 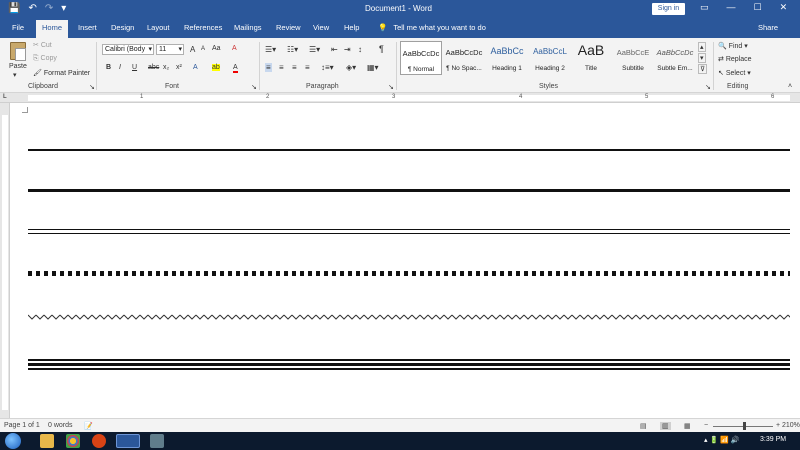 What do you see at coordinates (743, 7) in the screenshot?
I see `window-controls: ▭ — ☐ ✕` at bounding box center [743, 7].